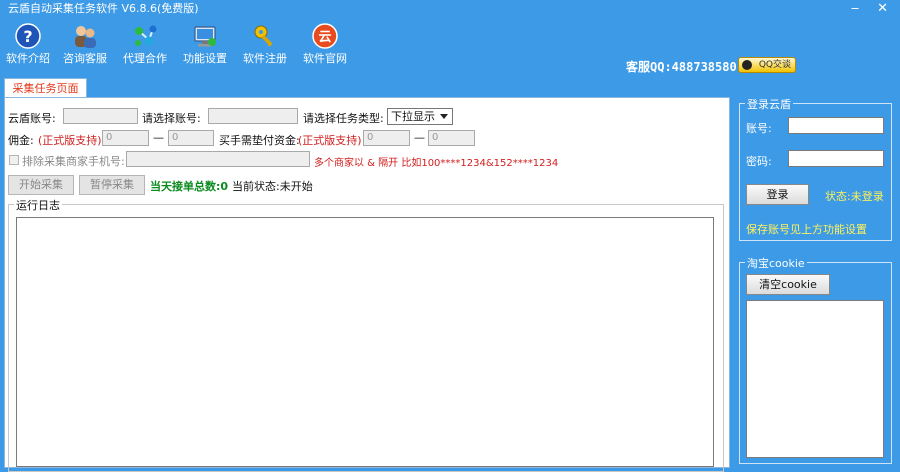 Image resolution: width=900 pixels, height=472 pixels. Describe the element at coordinates (191, 138) in the screenshot. I see `commission-max-input: 0` at that location.